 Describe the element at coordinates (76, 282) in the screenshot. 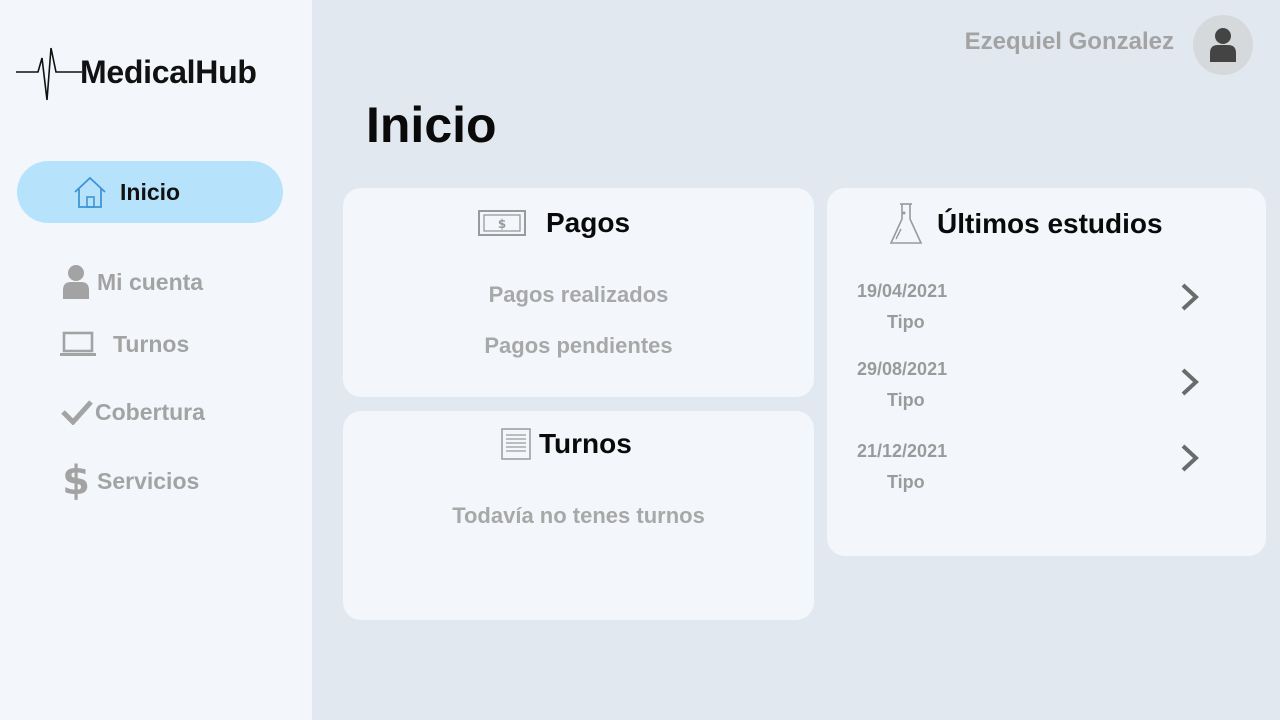

I see `user-icon` at that location.